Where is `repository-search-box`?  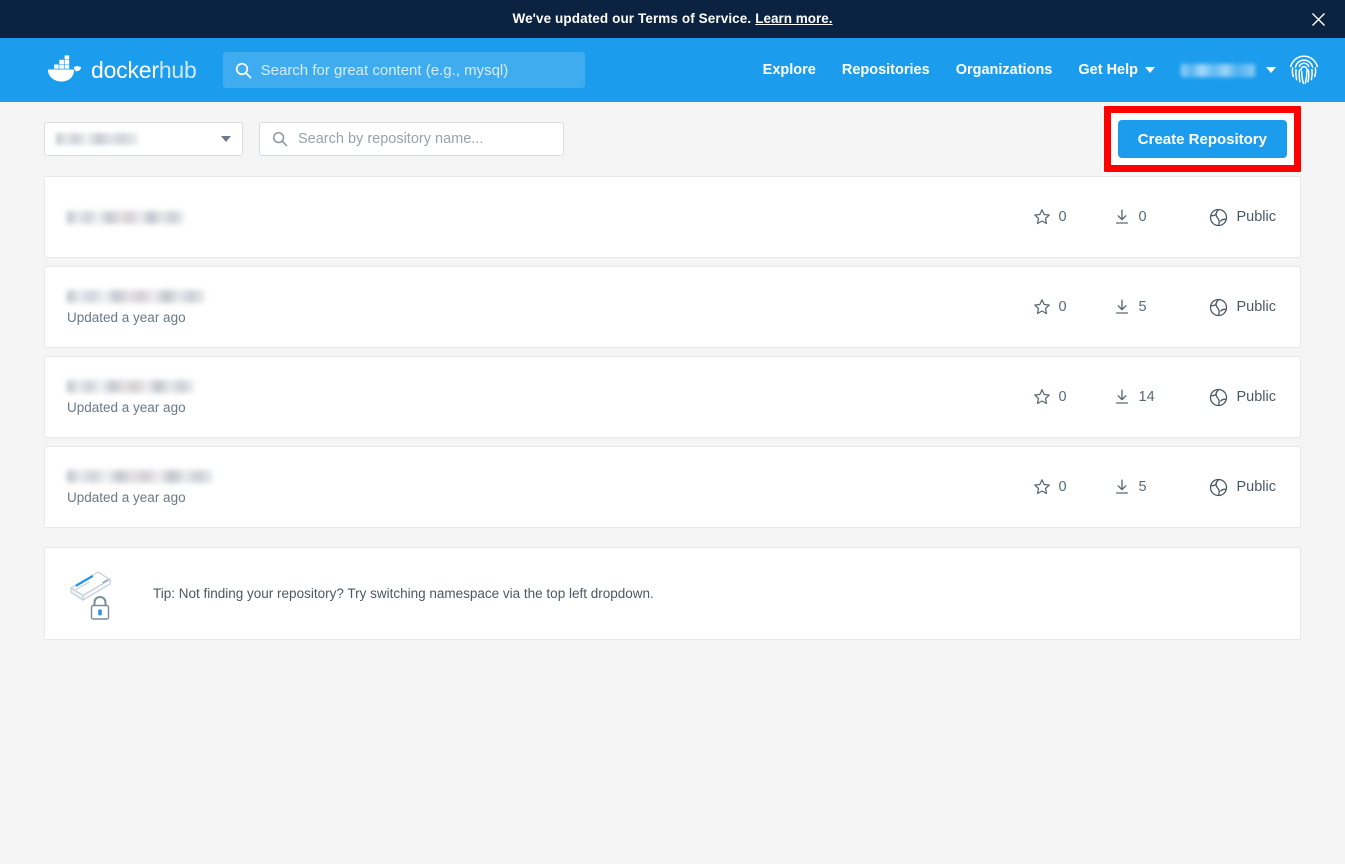 repository-search-box is located at coordinates (411, 139).